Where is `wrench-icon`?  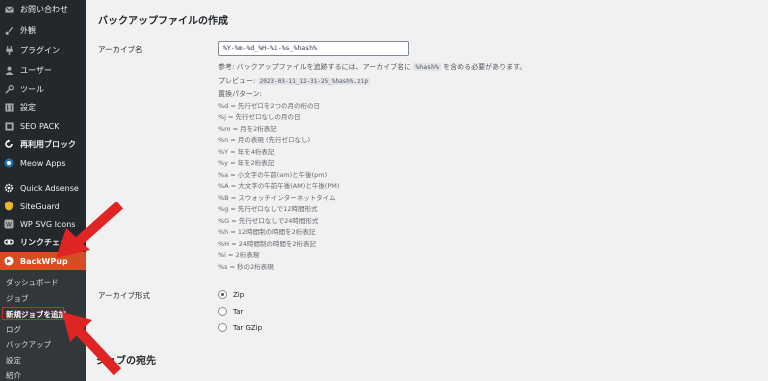
wrench-icon is located at coordinates (9, 89).